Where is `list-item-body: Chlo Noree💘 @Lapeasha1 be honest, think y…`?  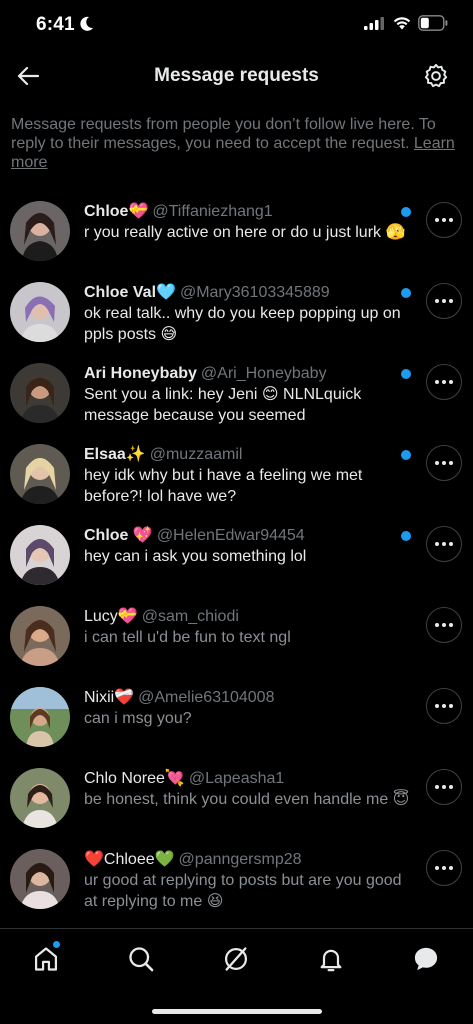
list-item-body: Chlo Noree💘 @Lapeasha1 be honest, think y… is located at coordinates (249, 789).